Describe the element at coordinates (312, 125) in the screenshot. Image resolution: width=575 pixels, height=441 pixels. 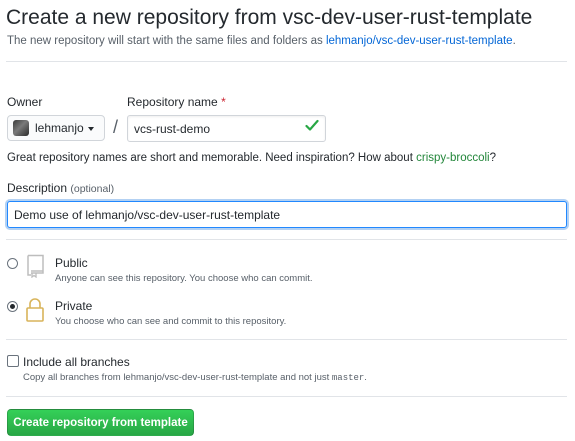
I see `check-icon` at that location.